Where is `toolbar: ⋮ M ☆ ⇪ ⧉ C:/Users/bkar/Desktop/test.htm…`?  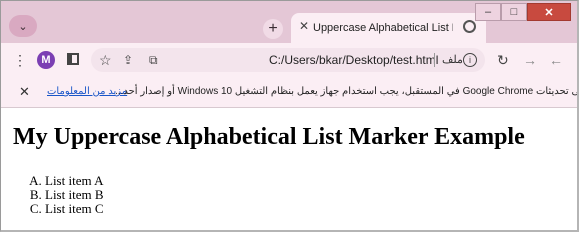 toolbar: ⋮ M ☆ ⇪ ⧉ C:/Users/bkar/Desktop/test.htm… is located at coordinates (289, 60).